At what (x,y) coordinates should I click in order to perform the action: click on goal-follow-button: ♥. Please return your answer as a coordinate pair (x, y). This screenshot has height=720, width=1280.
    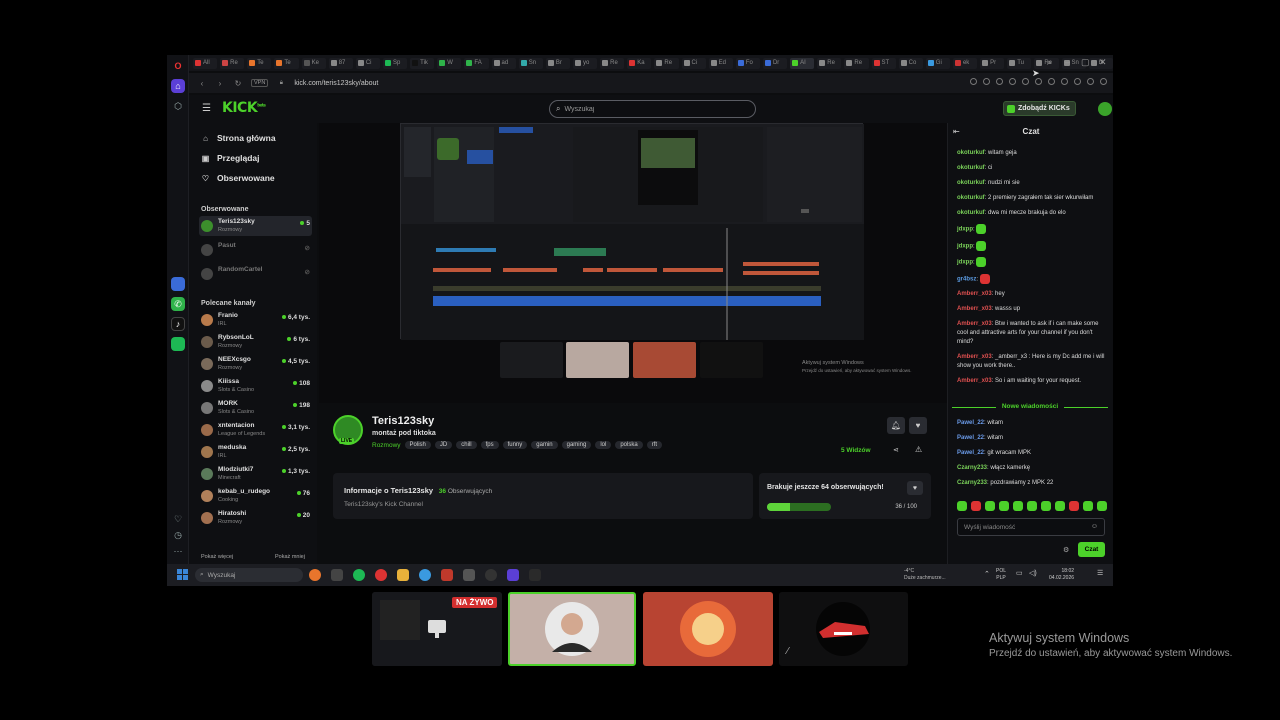
    Looking at the image, I should click on (915, 488).